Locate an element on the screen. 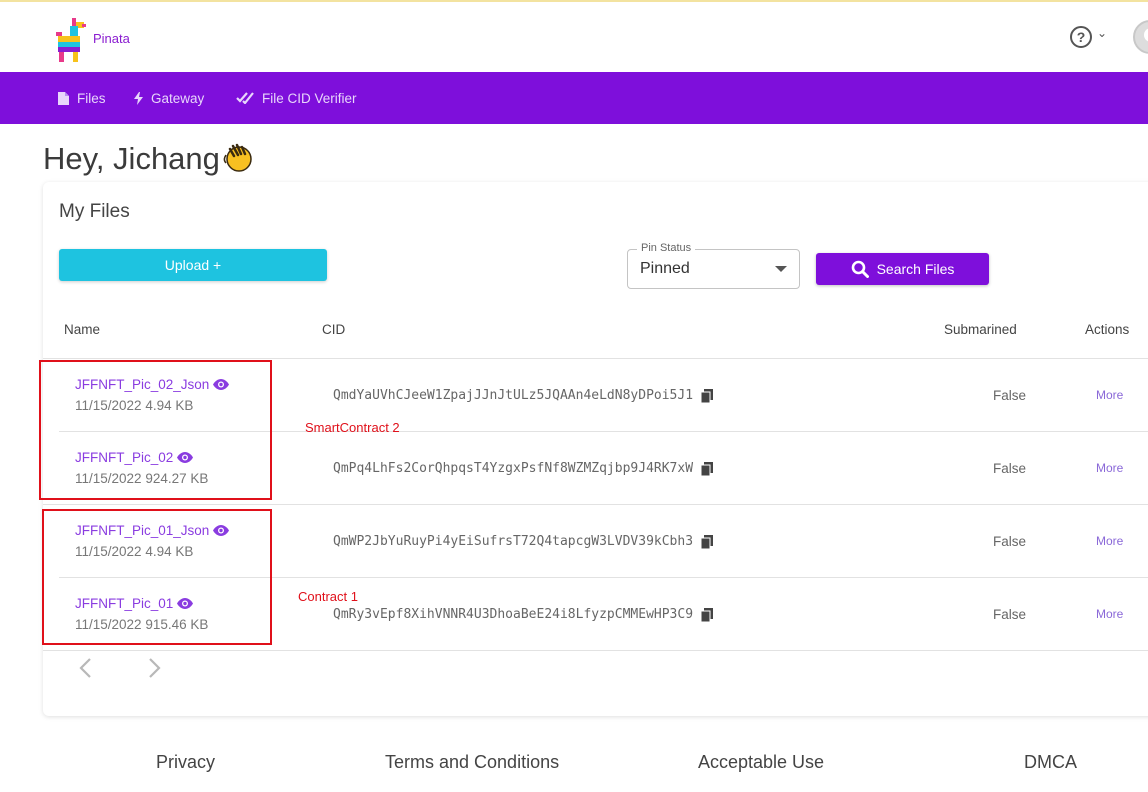 The width and height of the screenshot is (1148, 792). caret-down-icon is located at coordinates (781, 269).